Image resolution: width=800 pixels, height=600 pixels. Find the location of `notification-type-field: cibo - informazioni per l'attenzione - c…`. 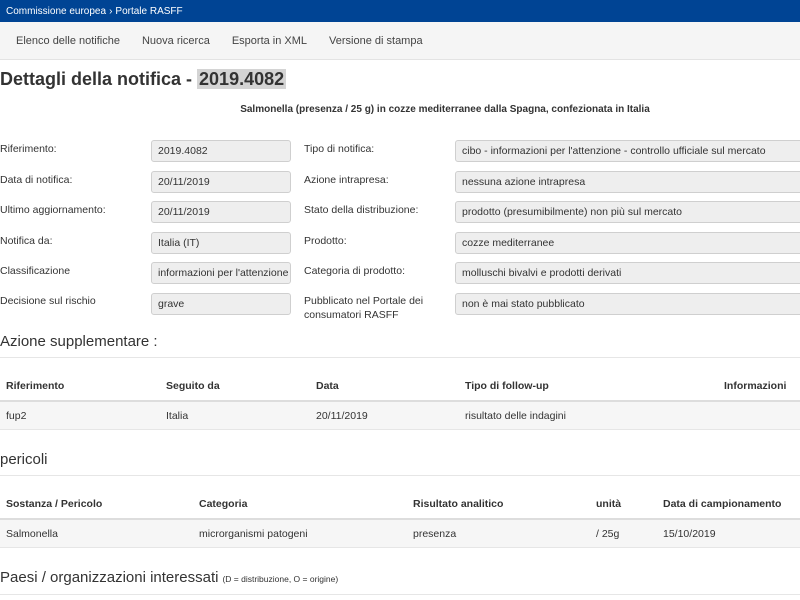

notification-type-field: cibo - informazioni per l'attenzione - c… is located at coordinates (627, 151).